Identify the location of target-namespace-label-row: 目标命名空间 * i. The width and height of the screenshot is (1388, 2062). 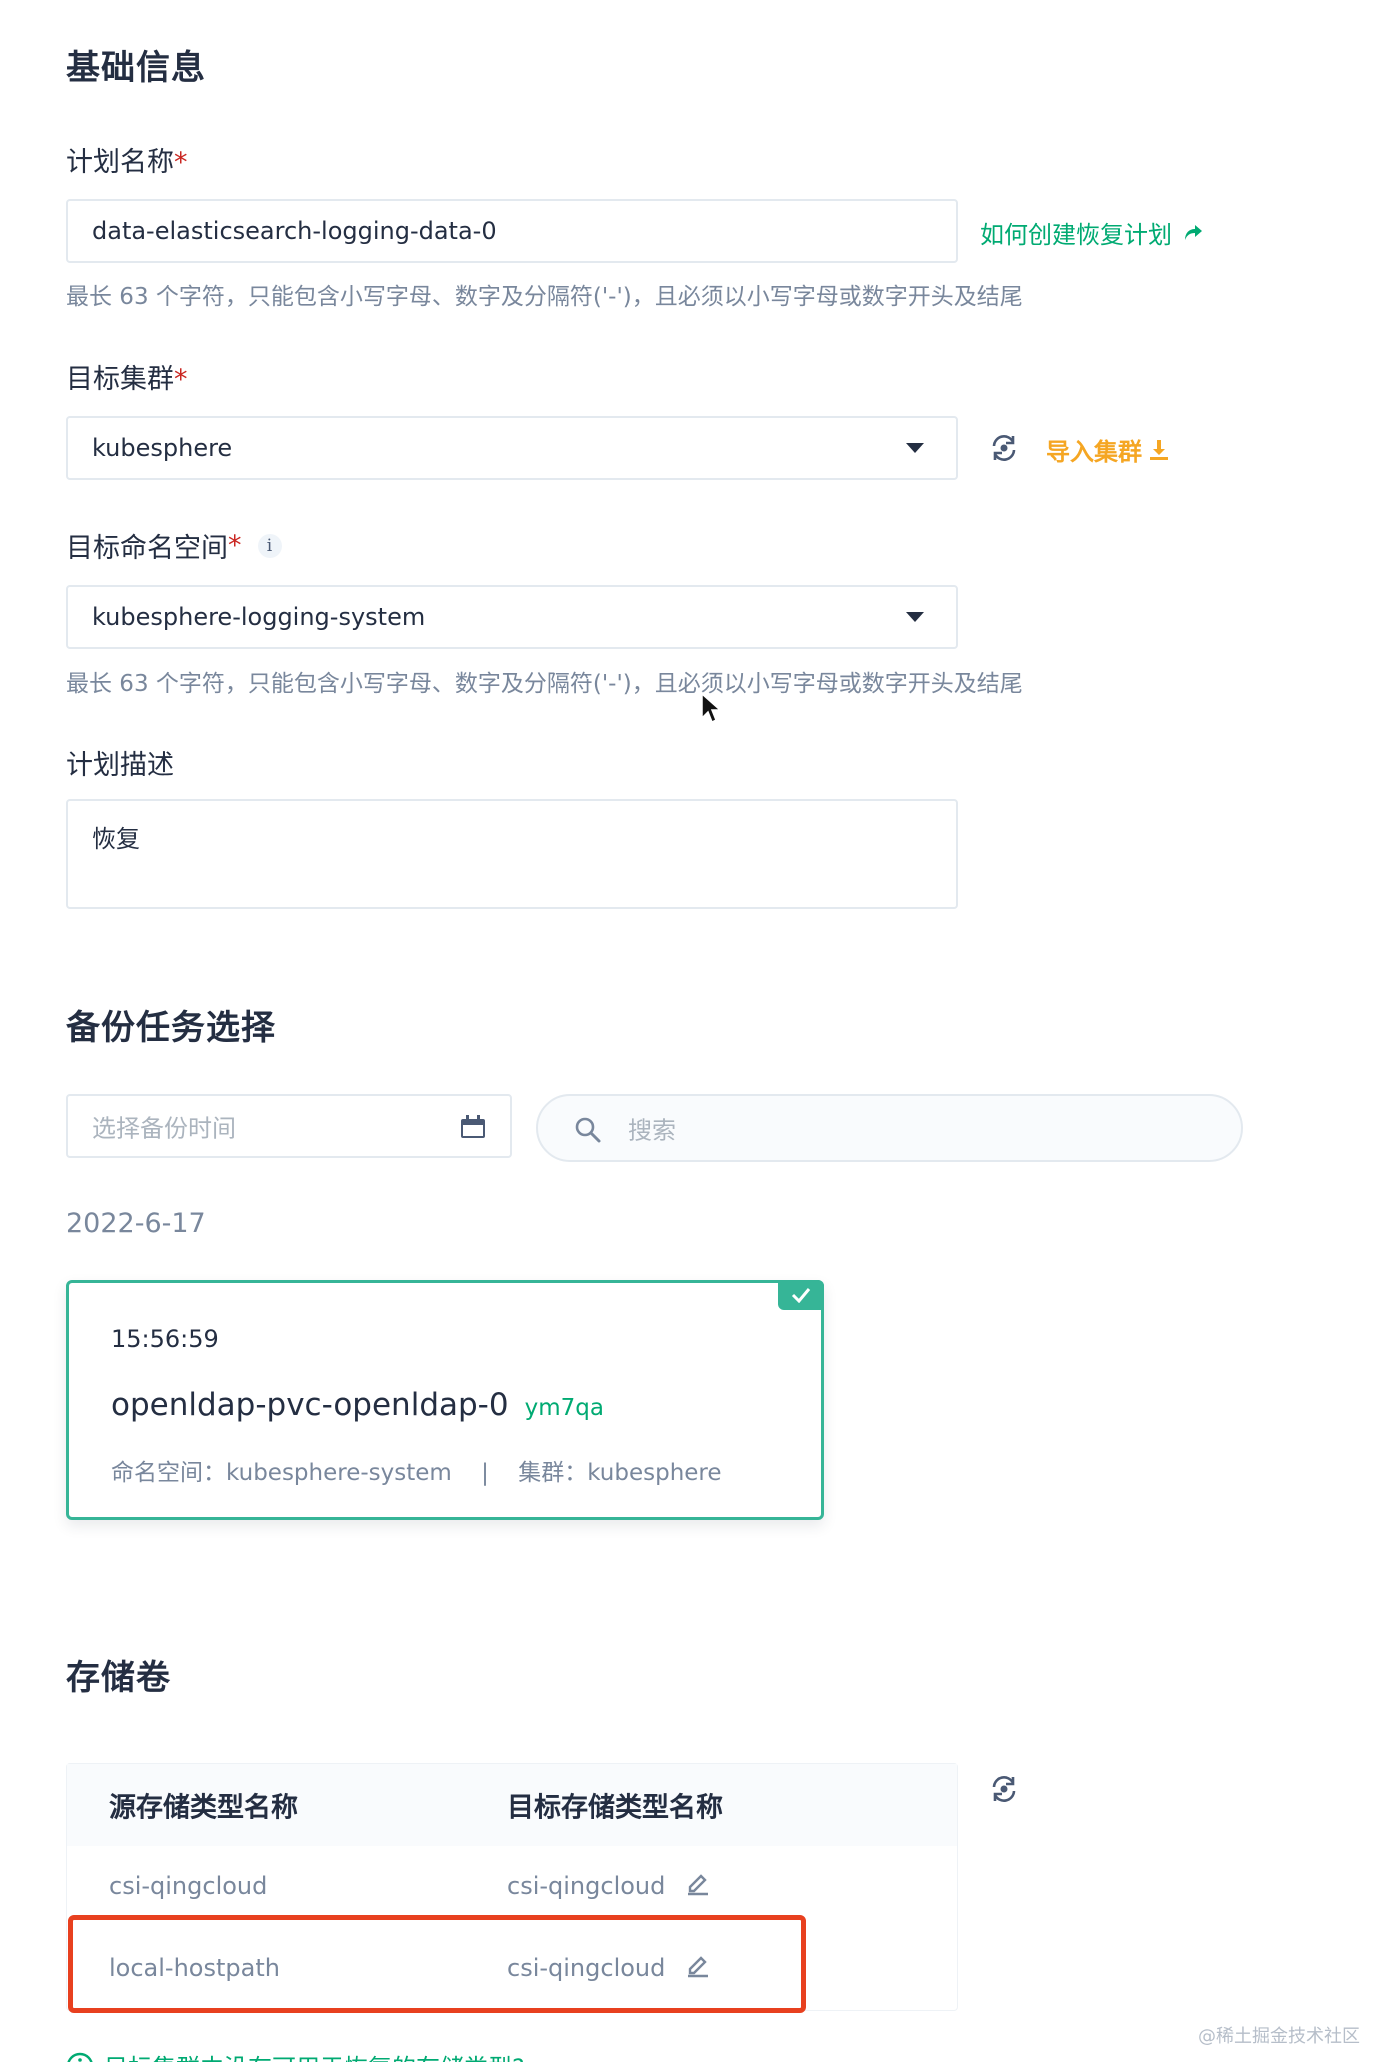
(174, 545).